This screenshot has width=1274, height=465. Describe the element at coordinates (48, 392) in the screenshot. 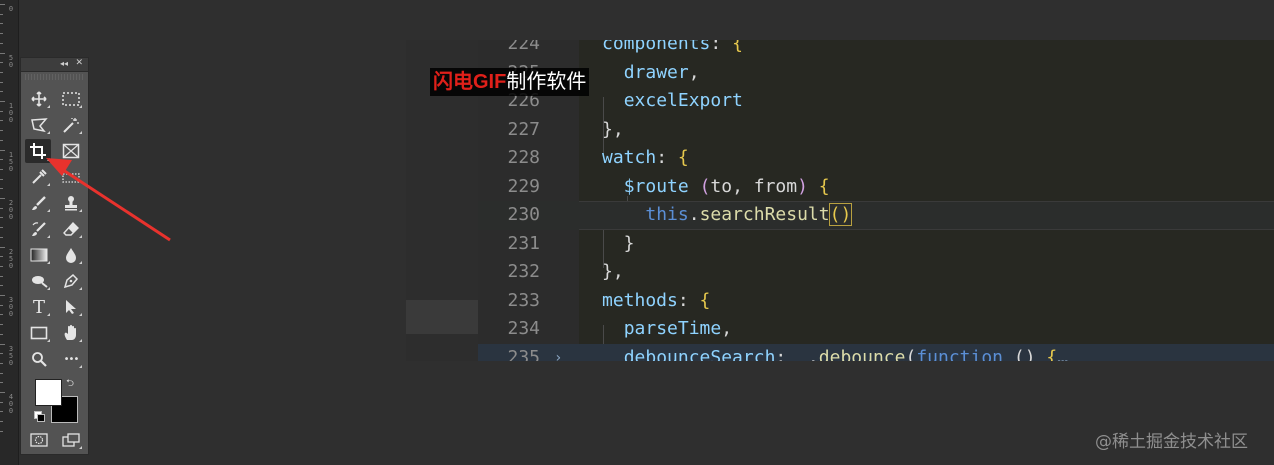

I see `foreground-color-swatch` at that location.